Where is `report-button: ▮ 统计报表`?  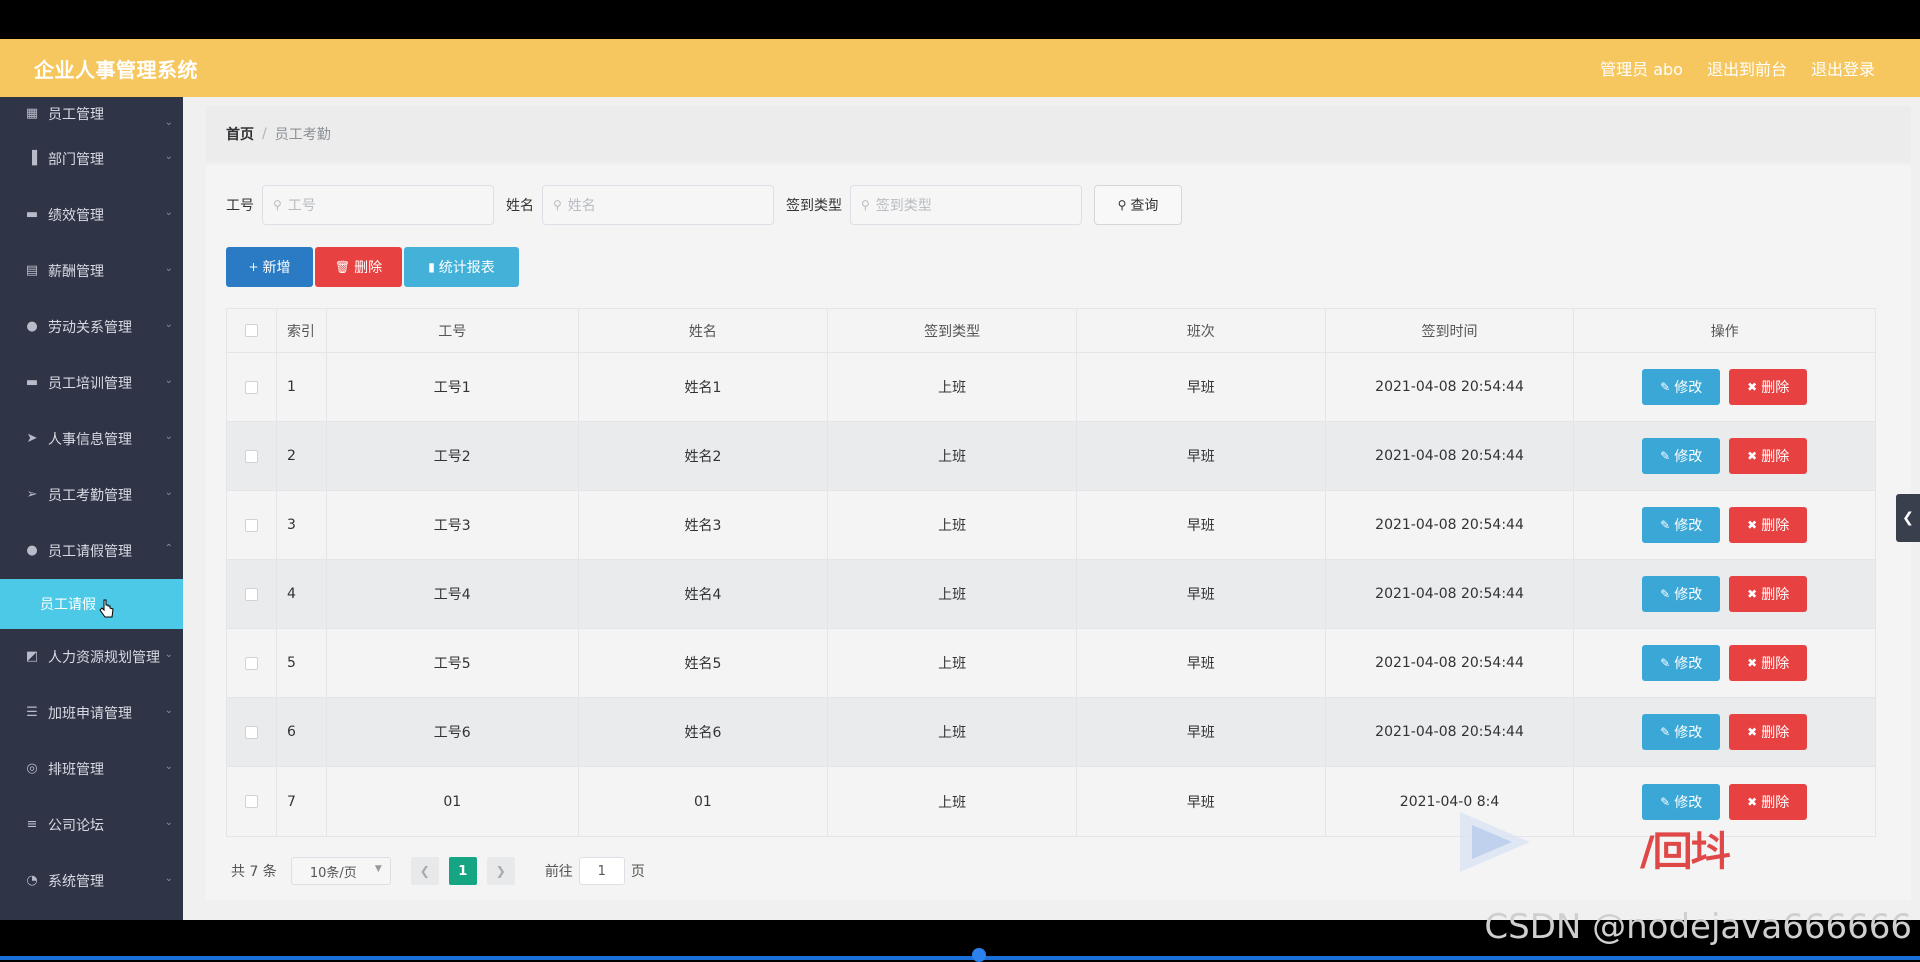 report-button: ▮ 统计报表 is located at coordinates (461, 267).